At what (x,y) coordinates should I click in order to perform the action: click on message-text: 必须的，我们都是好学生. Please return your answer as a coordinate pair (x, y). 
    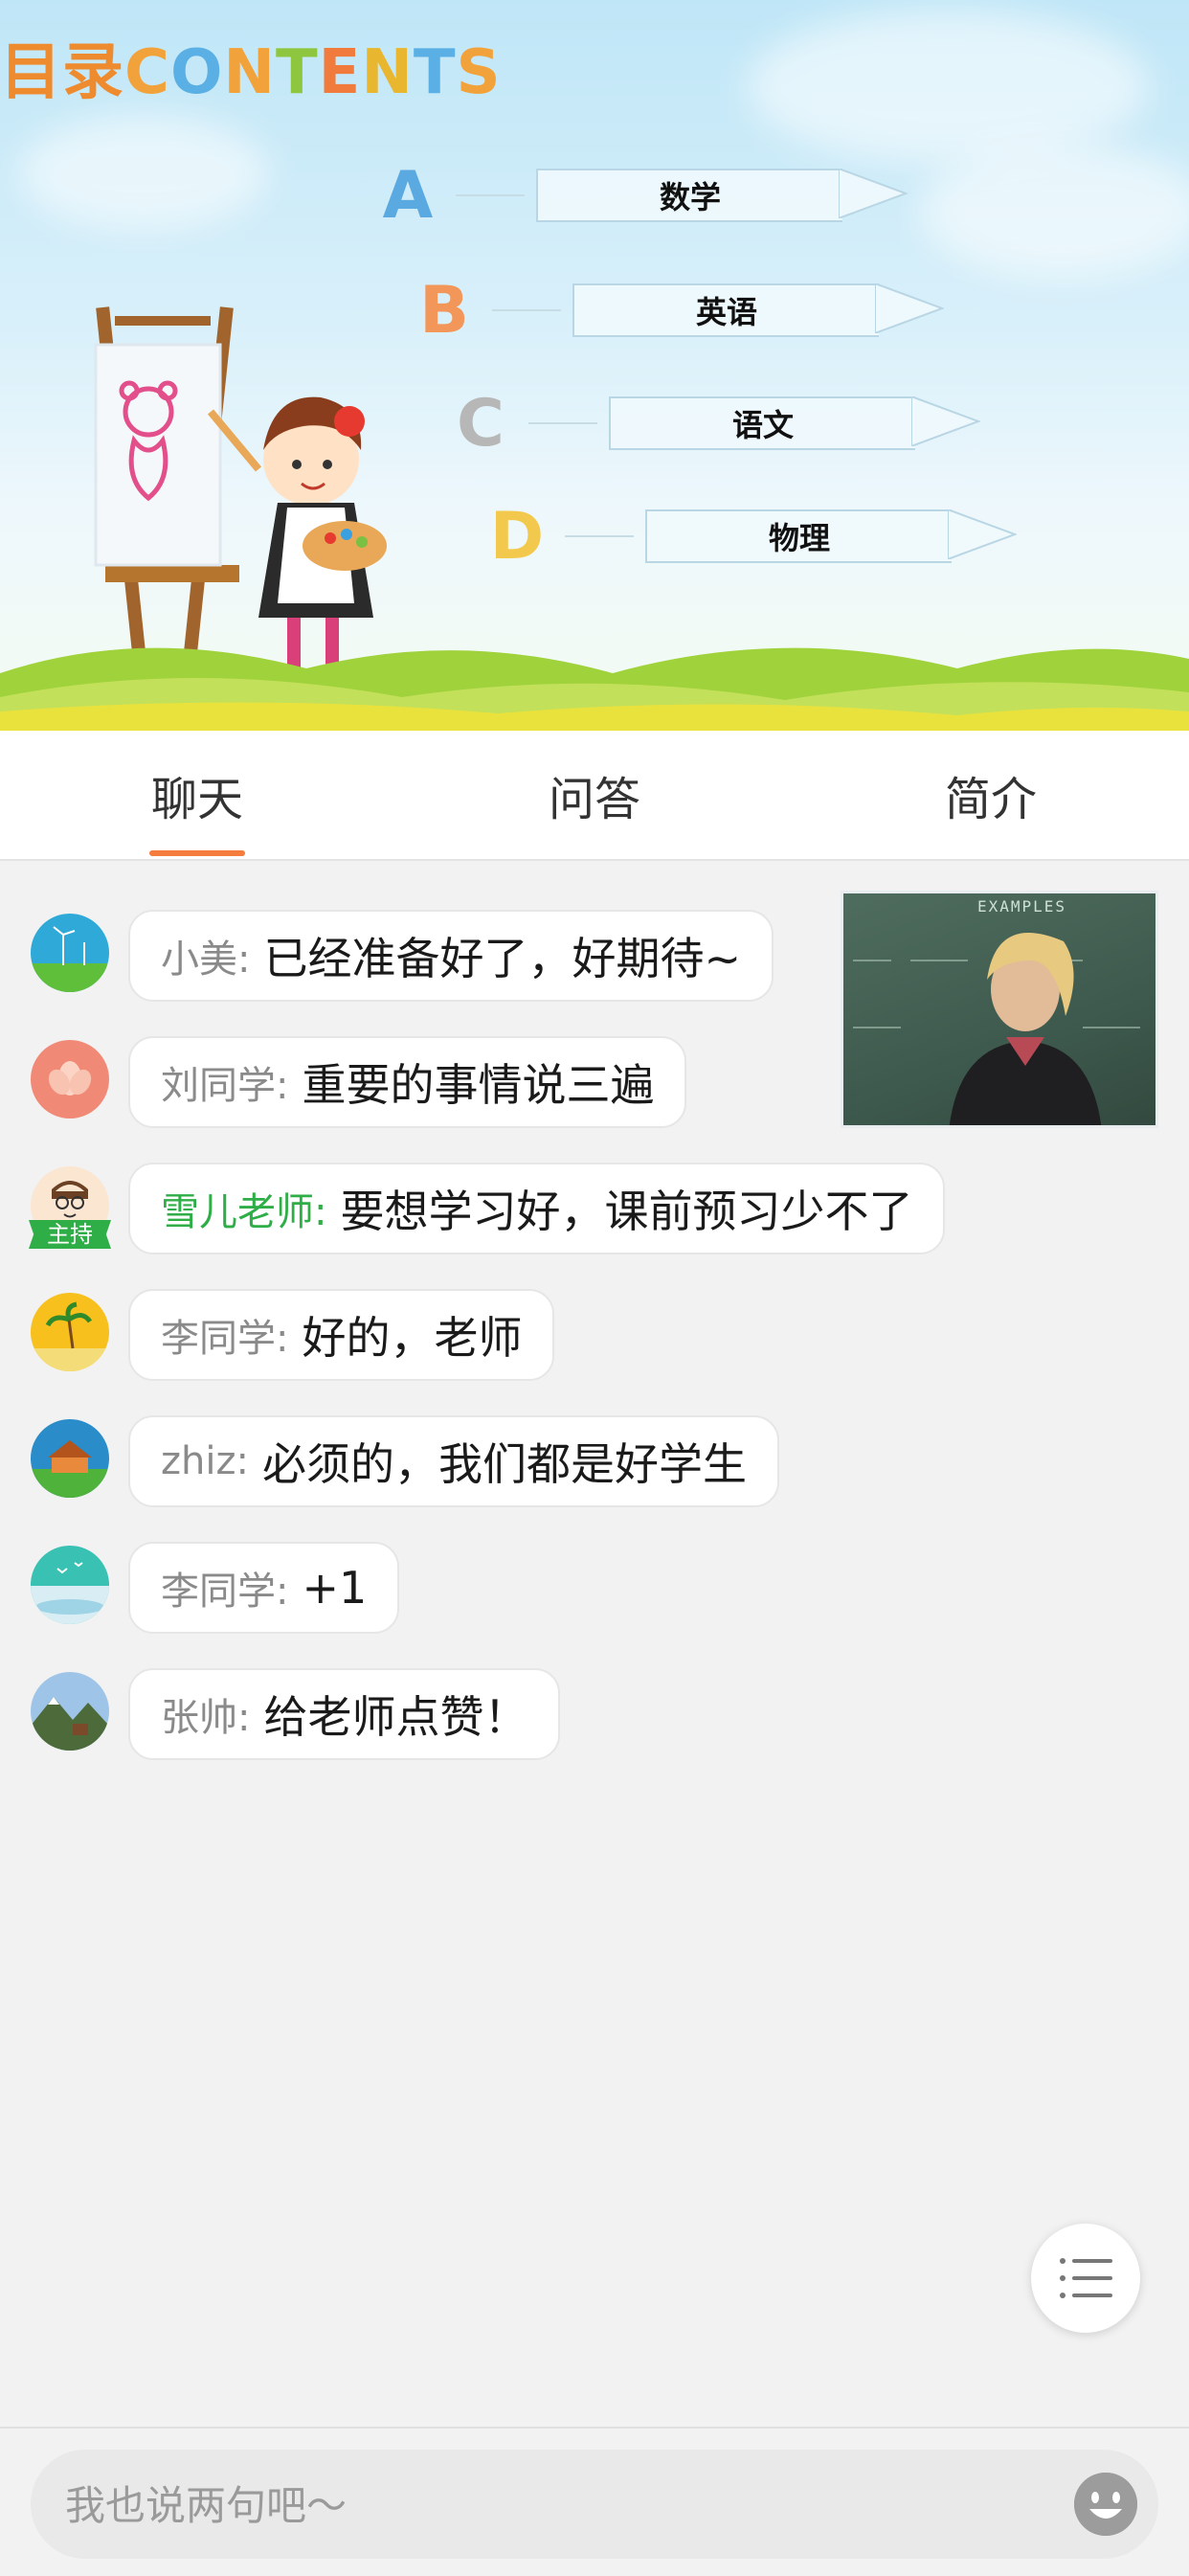
    Looking at the image, I should click on (504, 1464).